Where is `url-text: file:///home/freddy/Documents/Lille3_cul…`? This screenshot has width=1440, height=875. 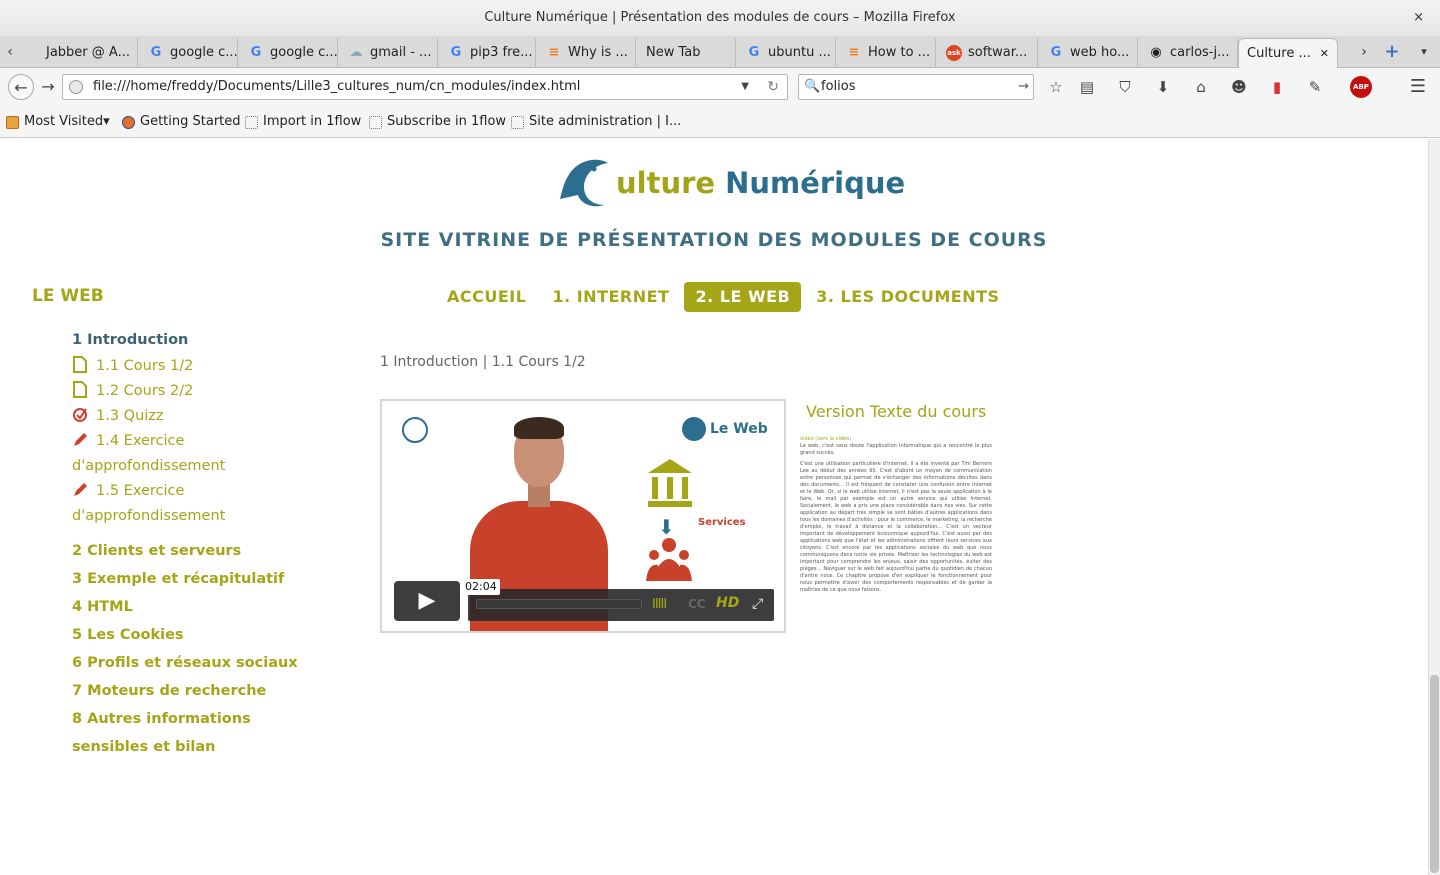 url-text: file:///home/freddy/Documents/Lille3_cul… is located at coordinates (337, 86).